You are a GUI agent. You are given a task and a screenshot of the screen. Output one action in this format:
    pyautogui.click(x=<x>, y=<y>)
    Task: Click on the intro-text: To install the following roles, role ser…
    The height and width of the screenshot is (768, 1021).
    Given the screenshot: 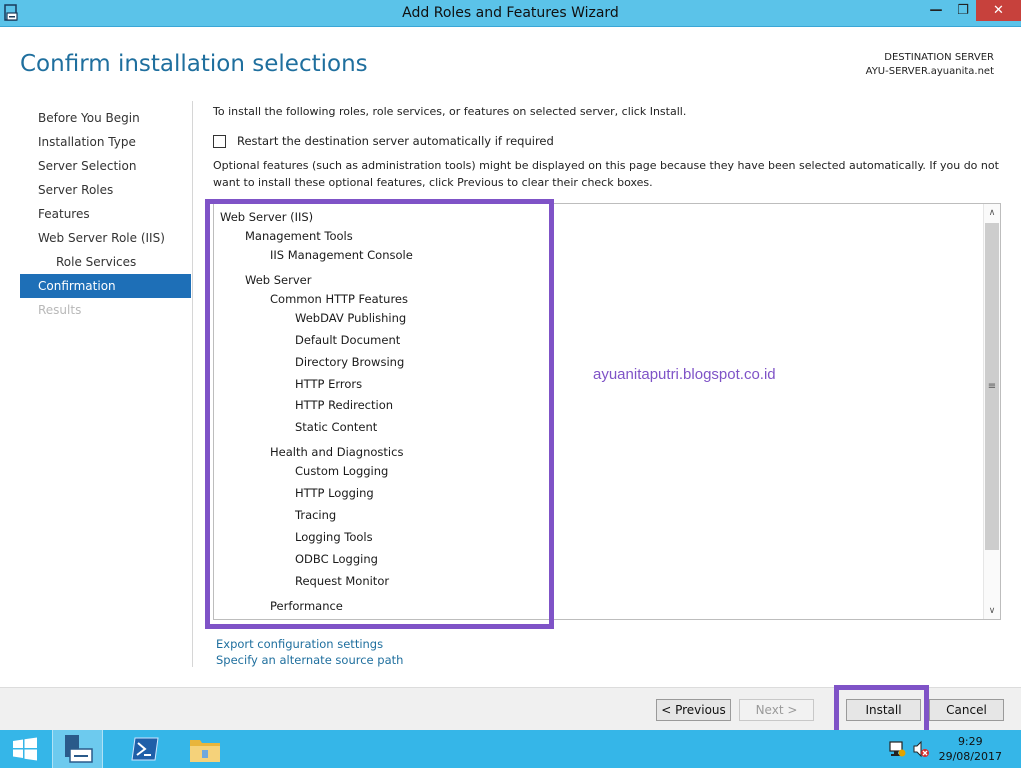 What is the action you would take?
    pyautogui.click(x=450, y=111)
    